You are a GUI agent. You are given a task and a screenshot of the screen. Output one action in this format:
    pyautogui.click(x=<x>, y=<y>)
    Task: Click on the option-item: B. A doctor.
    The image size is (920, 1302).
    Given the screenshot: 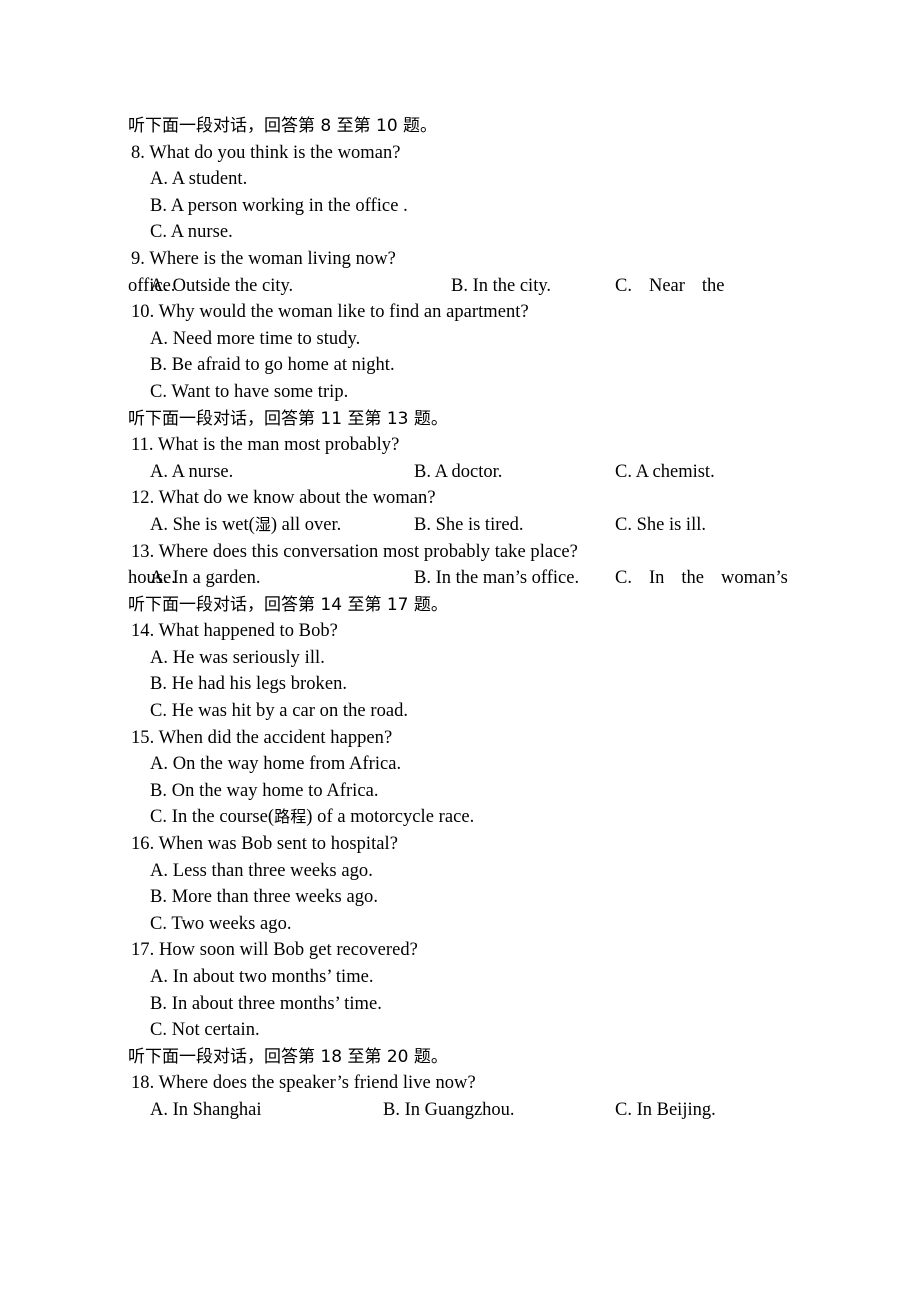 What is the action you would take?
    pyautogui.click(x=458, y=471)
    